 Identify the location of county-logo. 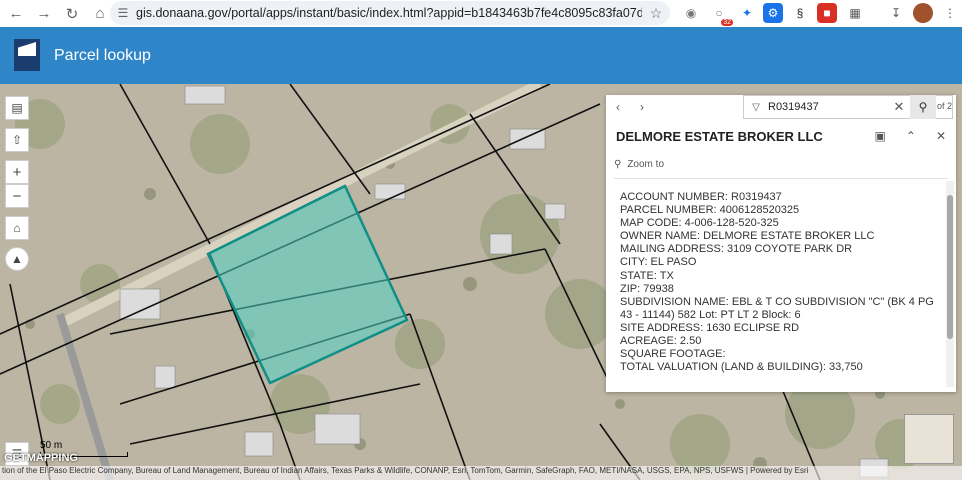
(27, 55).